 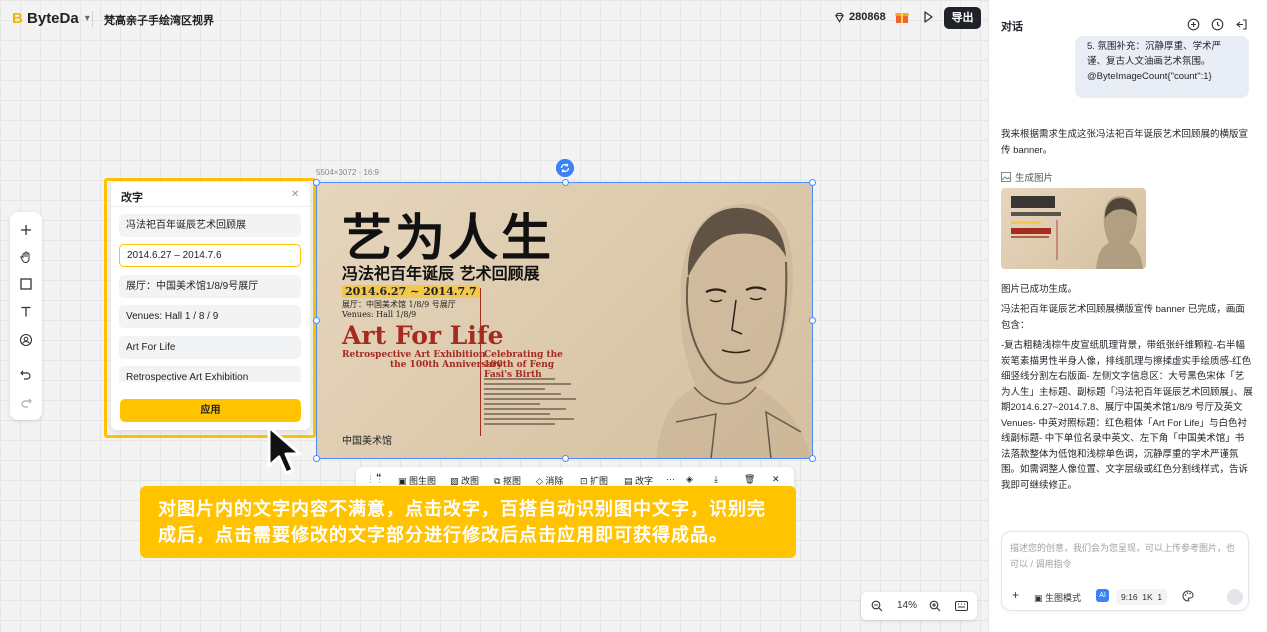 I want to click on refresh-icon, so click(x=565, y=168).